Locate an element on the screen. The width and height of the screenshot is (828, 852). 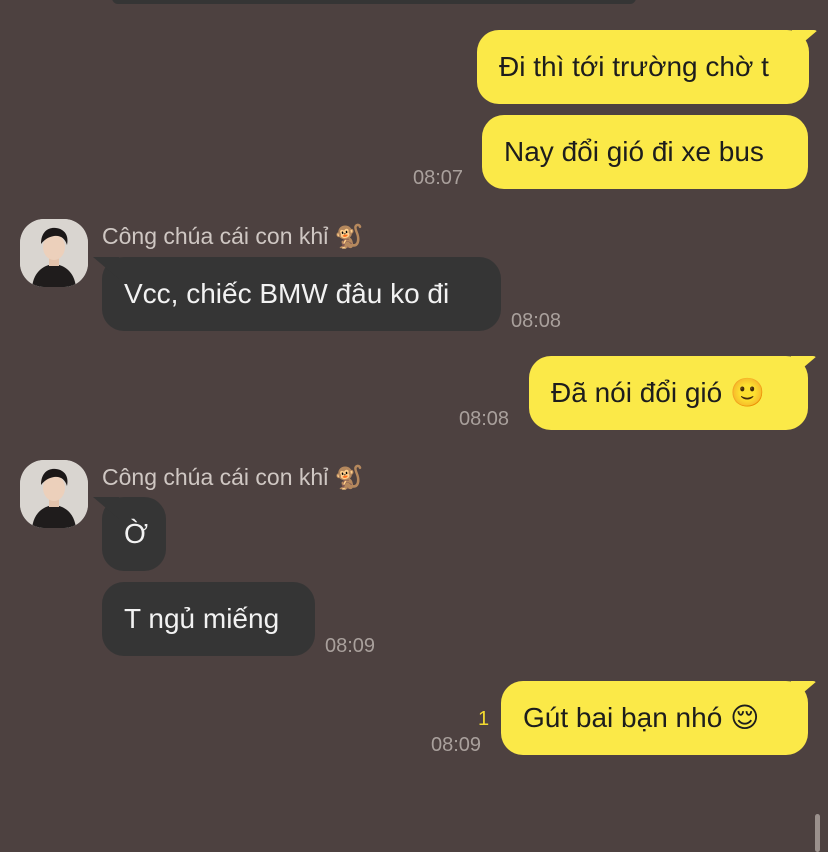
message-text: Ờ is located at coordinates (136, 533).